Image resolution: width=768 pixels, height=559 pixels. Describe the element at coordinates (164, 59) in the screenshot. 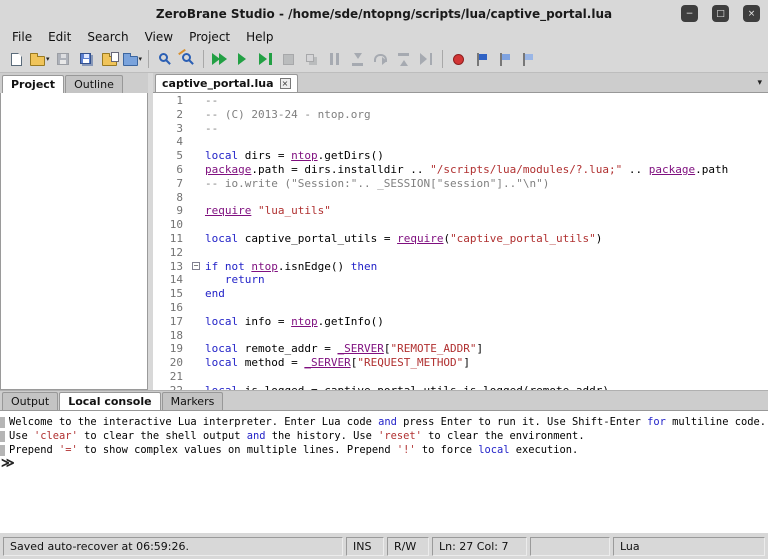

I see `find-button` at that location.